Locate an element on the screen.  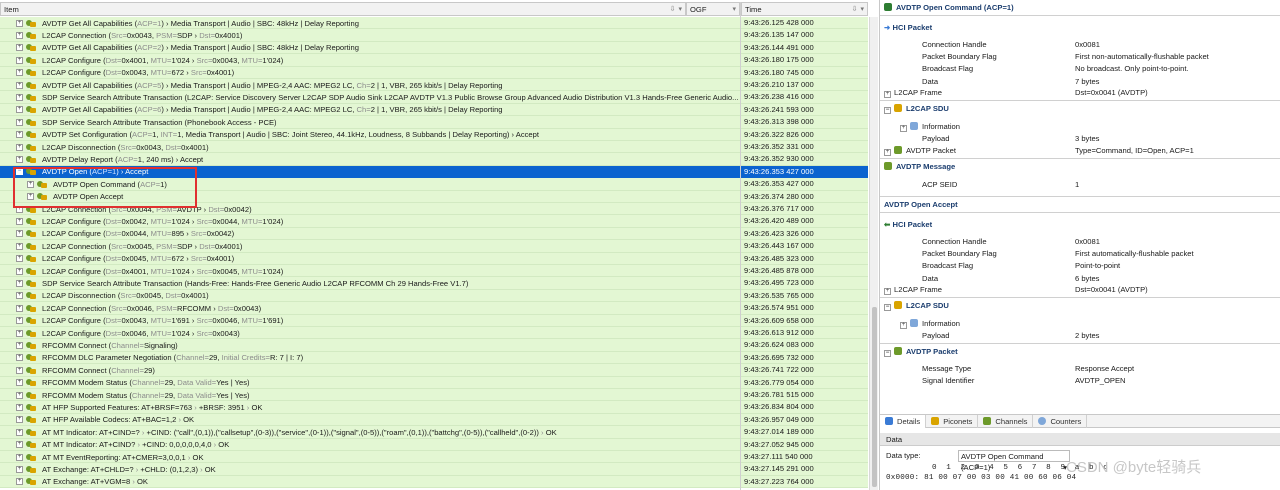
acc-sdu-info: + Information is located at coordinates (930, 324).